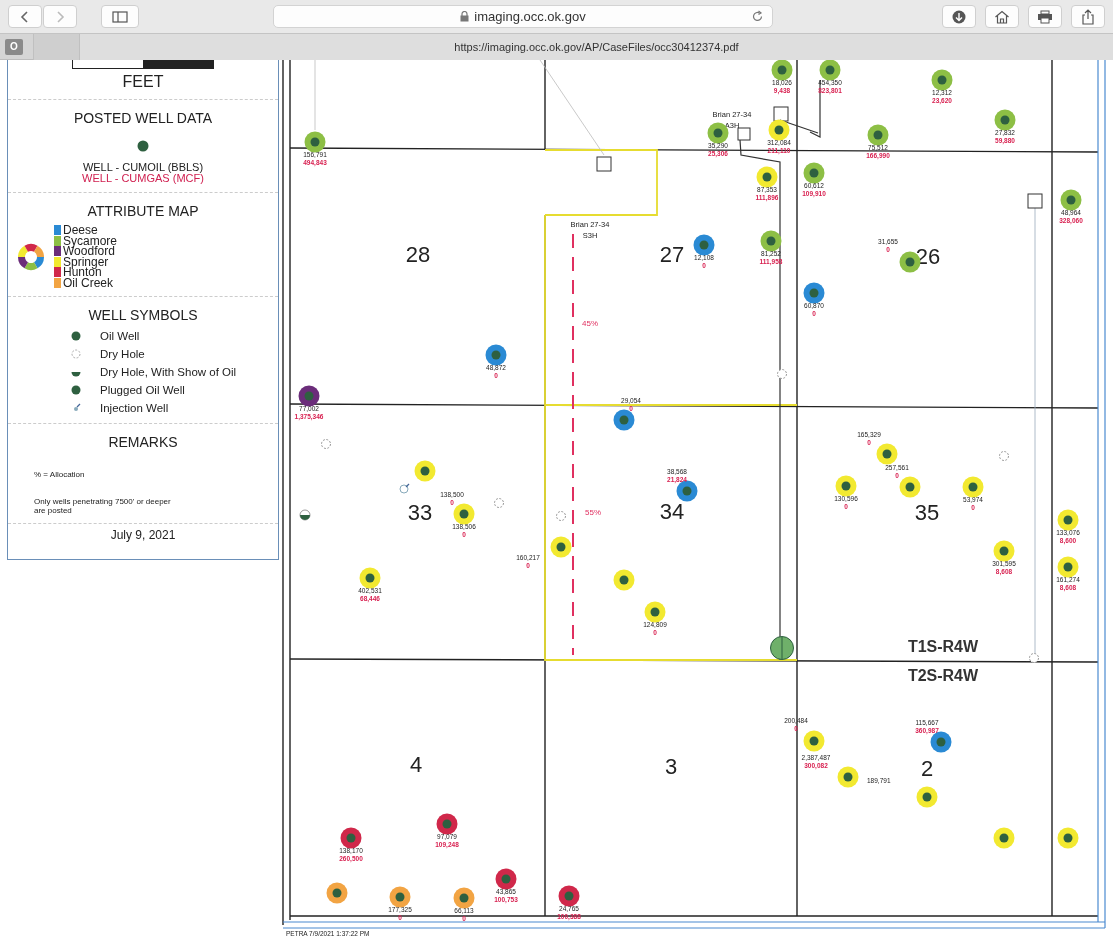 The height and width of the screenshot is (938, 1113). I want to click on share-button, so click(1088, 16).